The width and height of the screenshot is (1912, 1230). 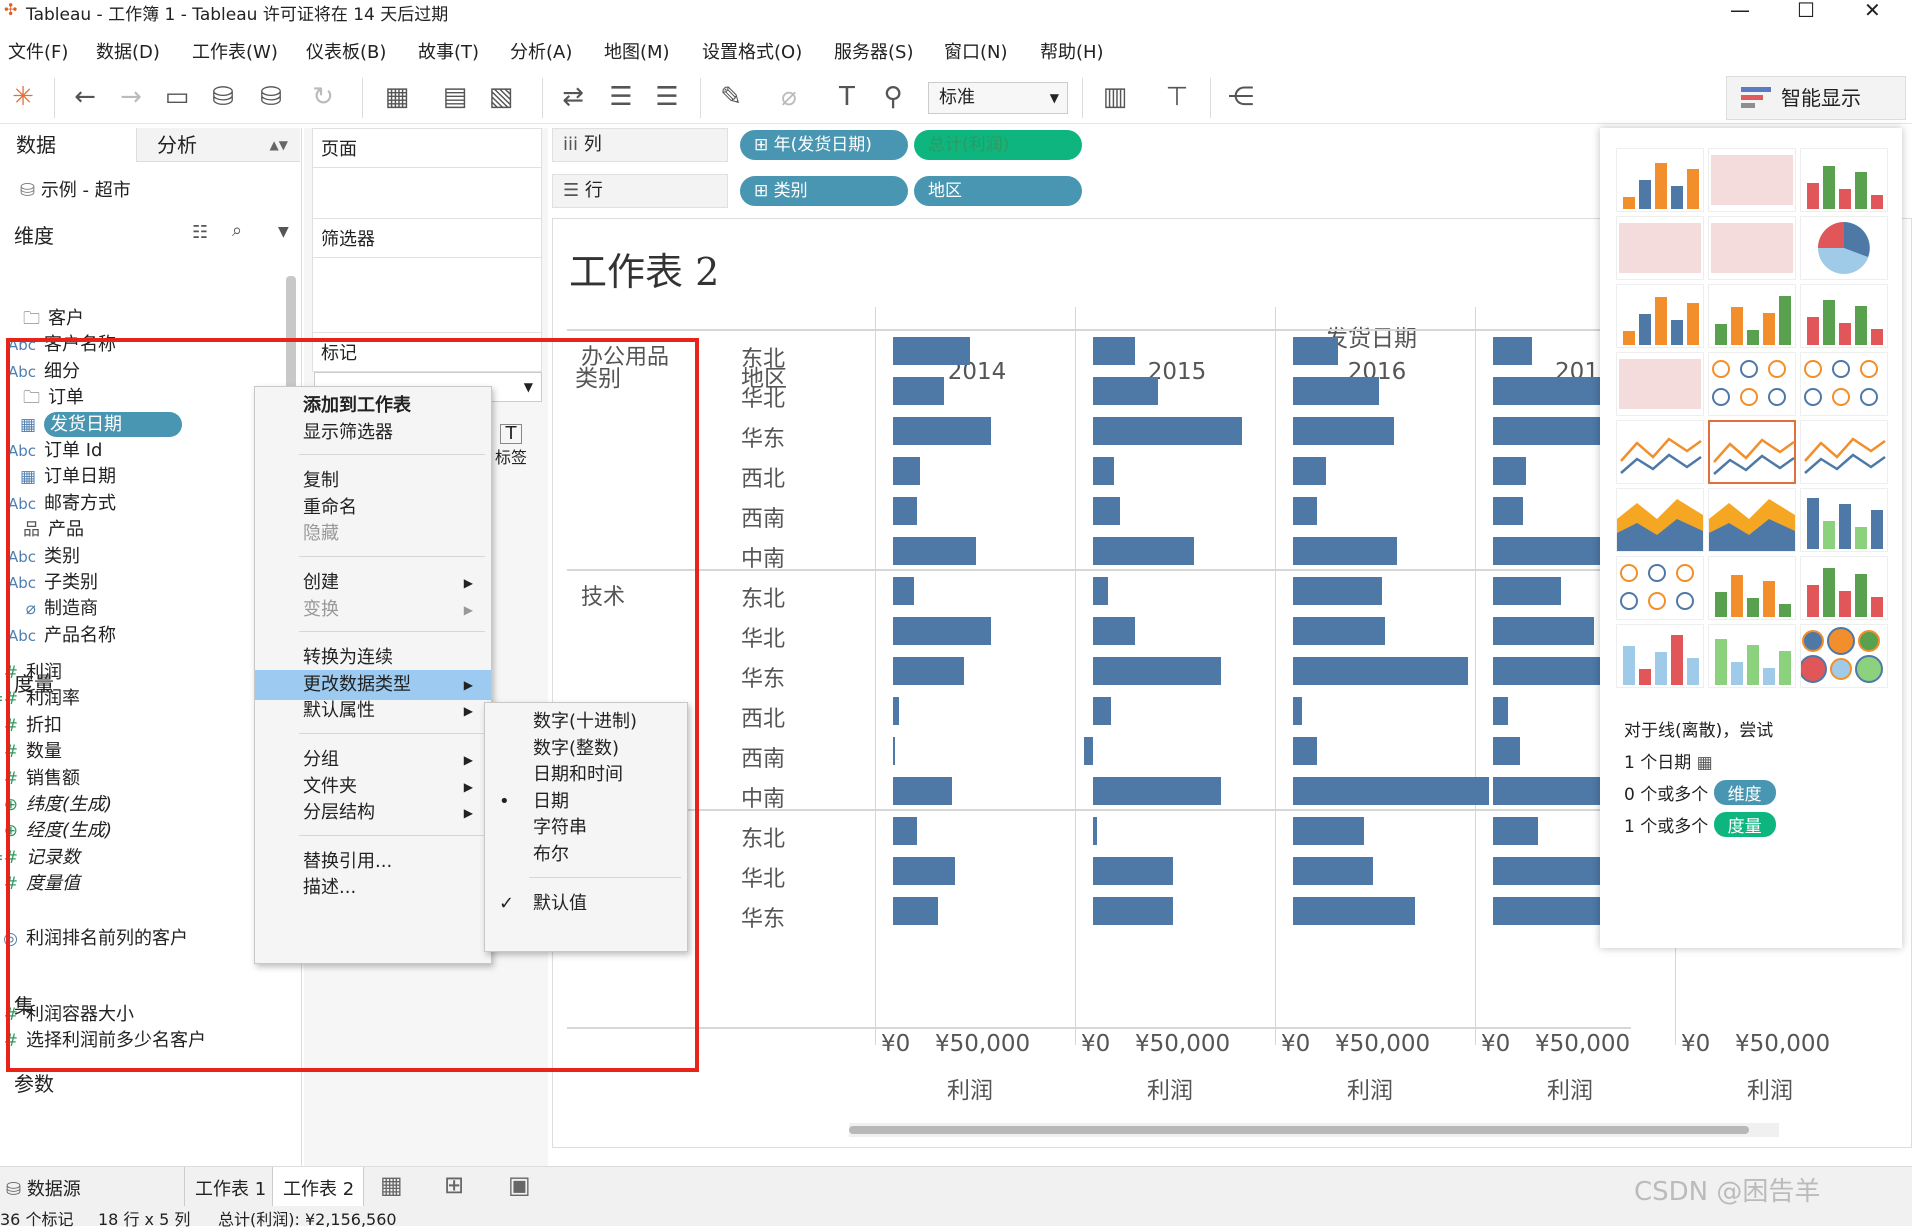 What do you see at coordinates (1314, 1130) in the screenshot?
I see `horizontal-scrollbar` at bounding box center [1314, 1130].